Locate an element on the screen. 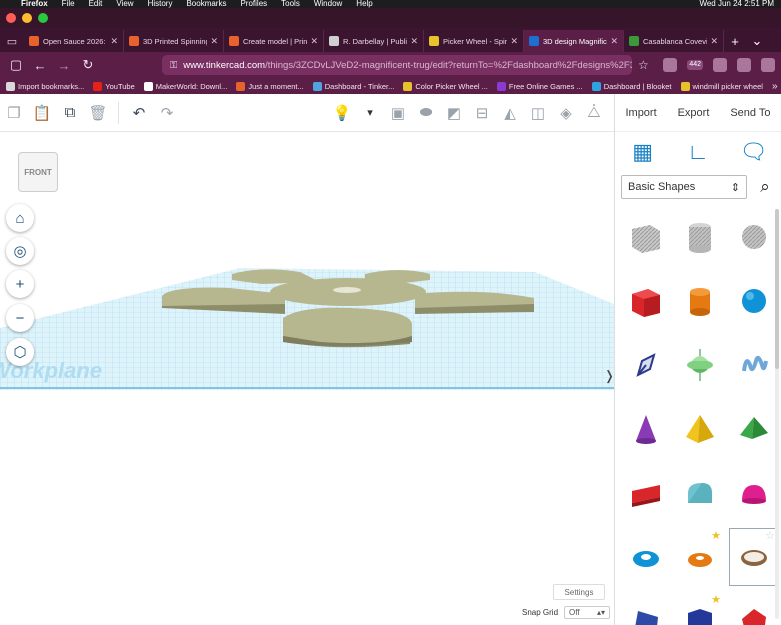 This screenshot has height=625, width=781. light-bulb-icon: 💡 is located at coordinates (342, 113).